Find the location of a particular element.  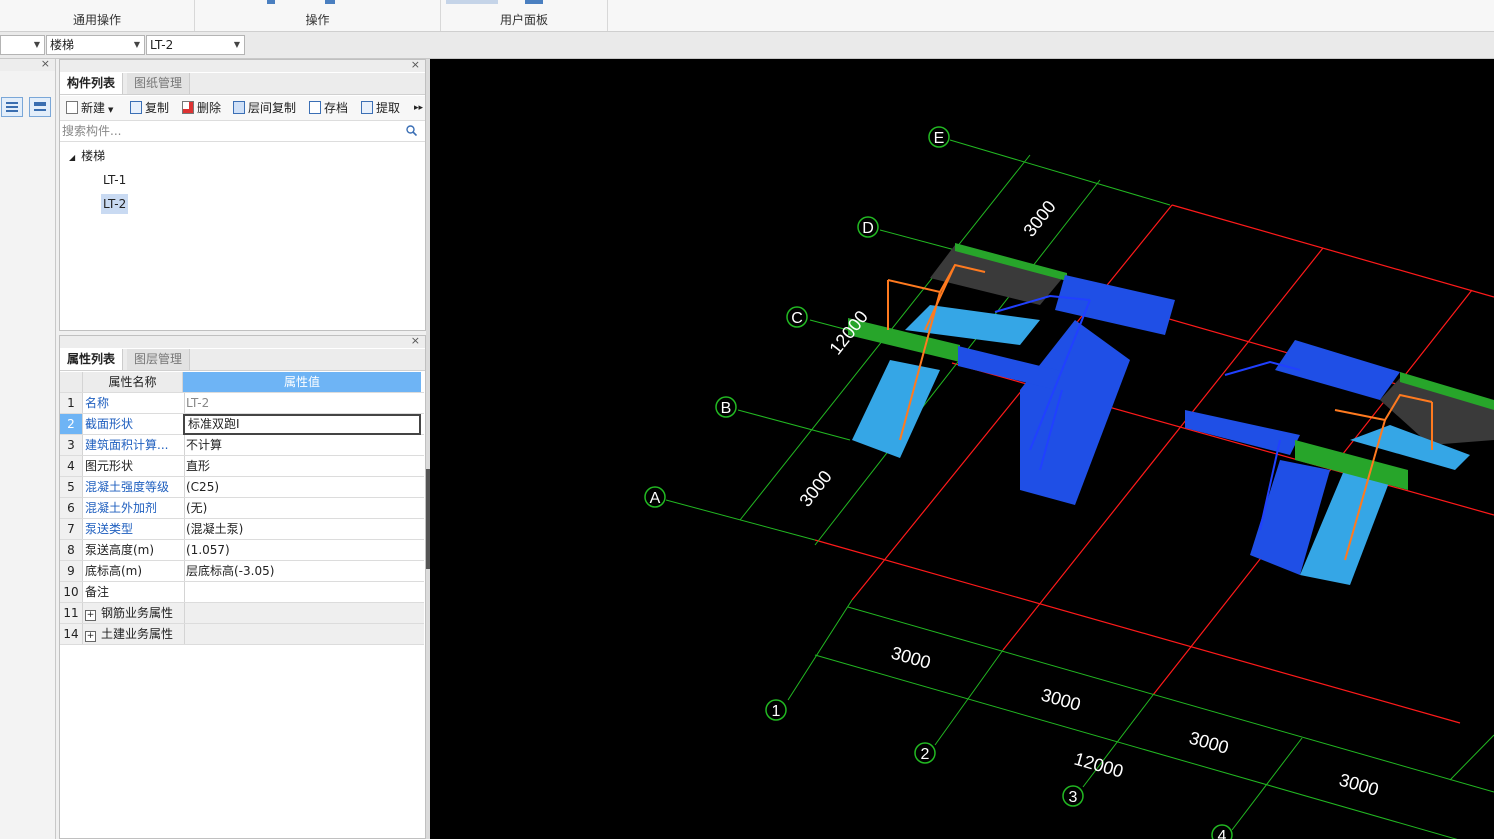

property-row: 8 泵送高度(m) (1.057) is located at coordinates (242, 550).